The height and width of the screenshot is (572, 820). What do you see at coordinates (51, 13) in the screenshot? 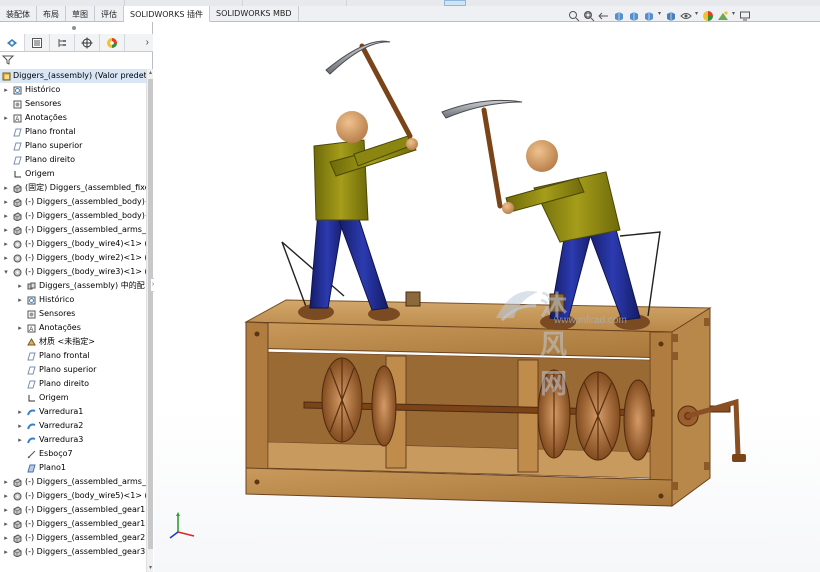
I see `tab-1: 布局` at bounding box center [51, 13].